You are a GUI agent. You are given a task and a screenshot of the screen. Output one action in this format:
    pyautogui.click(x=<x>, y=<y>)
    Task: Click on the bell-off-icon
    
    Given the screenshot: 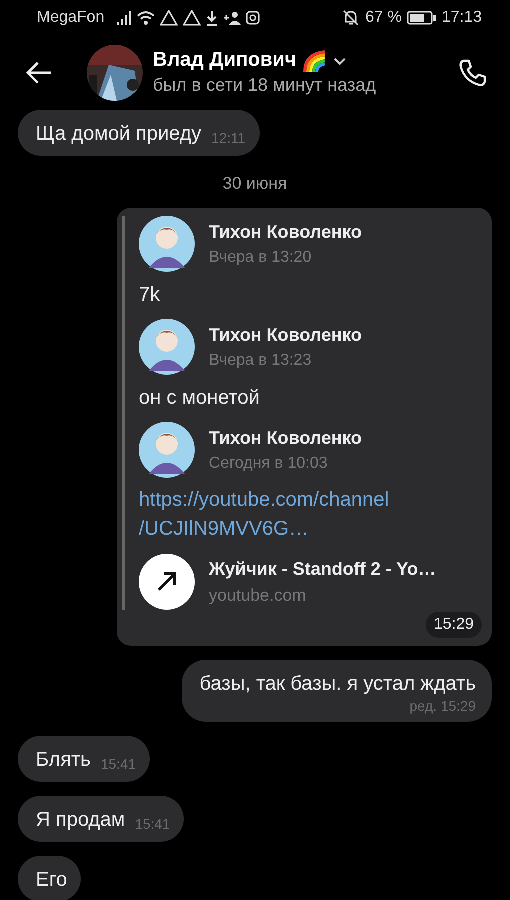 What is the action you would take?
    pyautogui.click(x=351, y=17)
    